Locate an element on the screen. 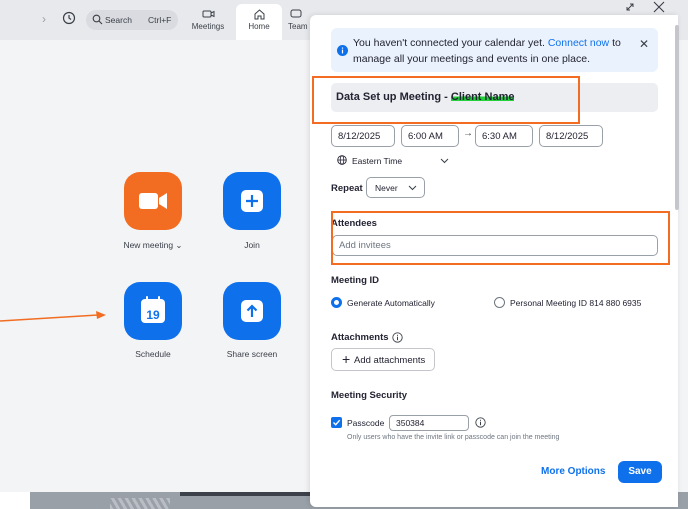 The image size is (688, 509). calendar-icon: 19 is located at coordinates (153, 309).